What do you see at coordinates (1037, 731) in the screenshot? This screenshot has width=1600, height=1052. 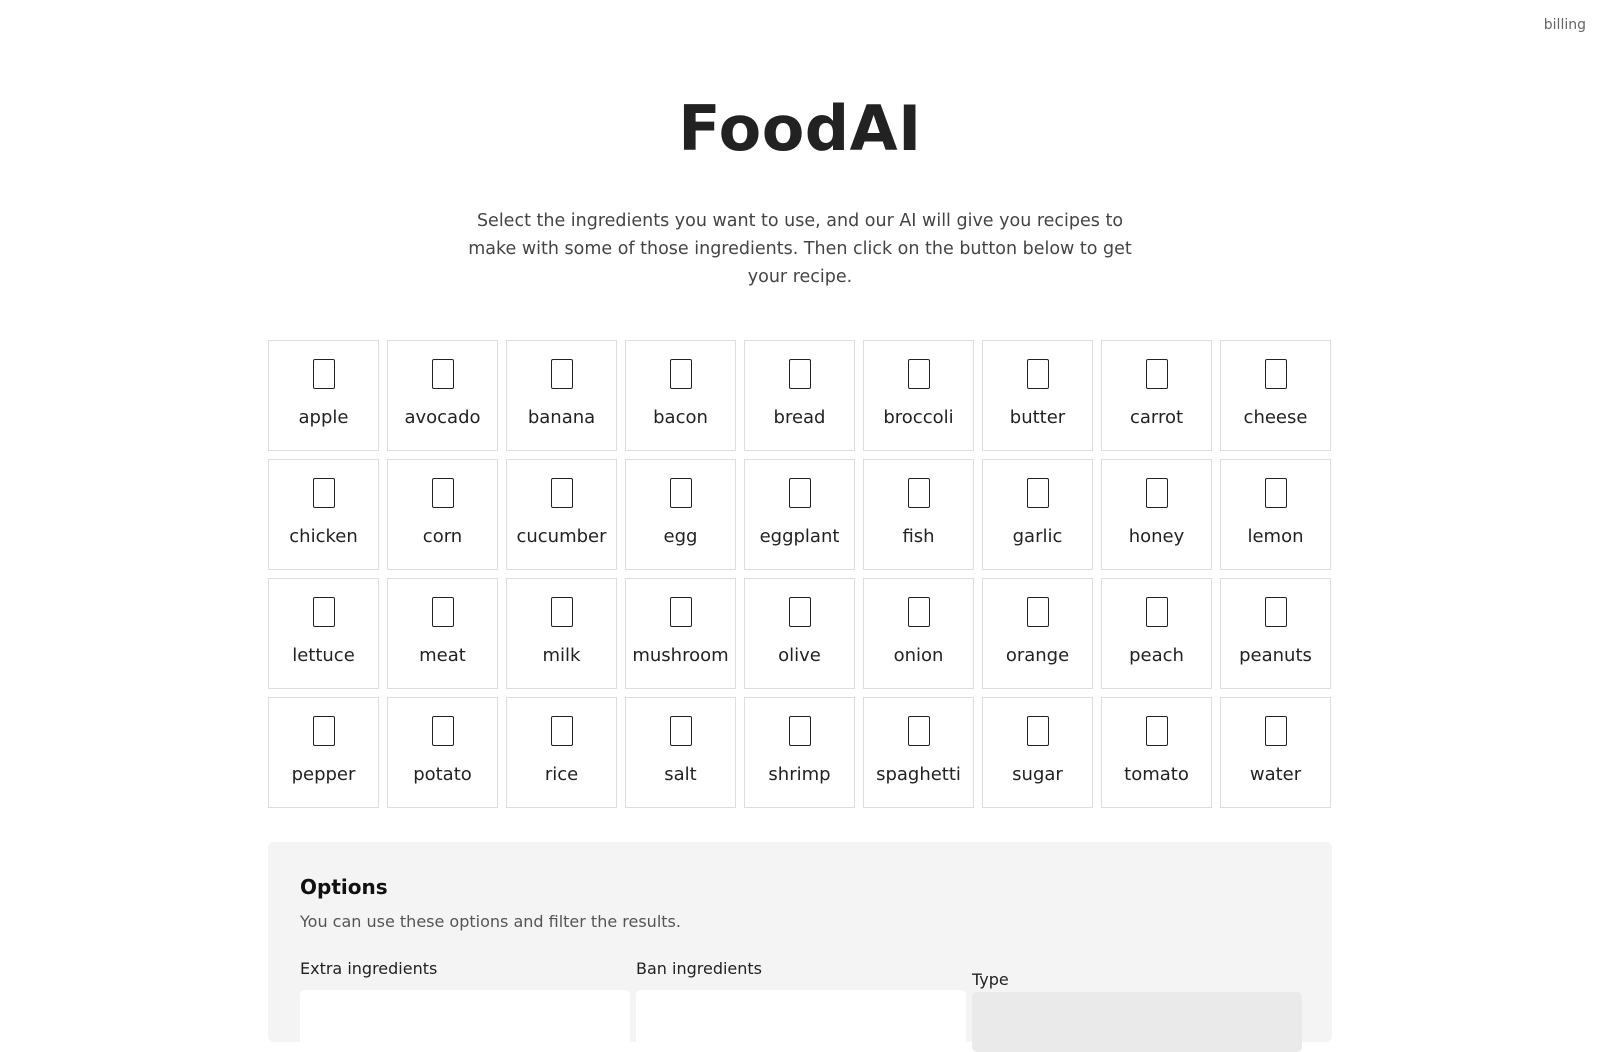 I see `sugar-emoji-icon` at bounding box center [1037, 731].